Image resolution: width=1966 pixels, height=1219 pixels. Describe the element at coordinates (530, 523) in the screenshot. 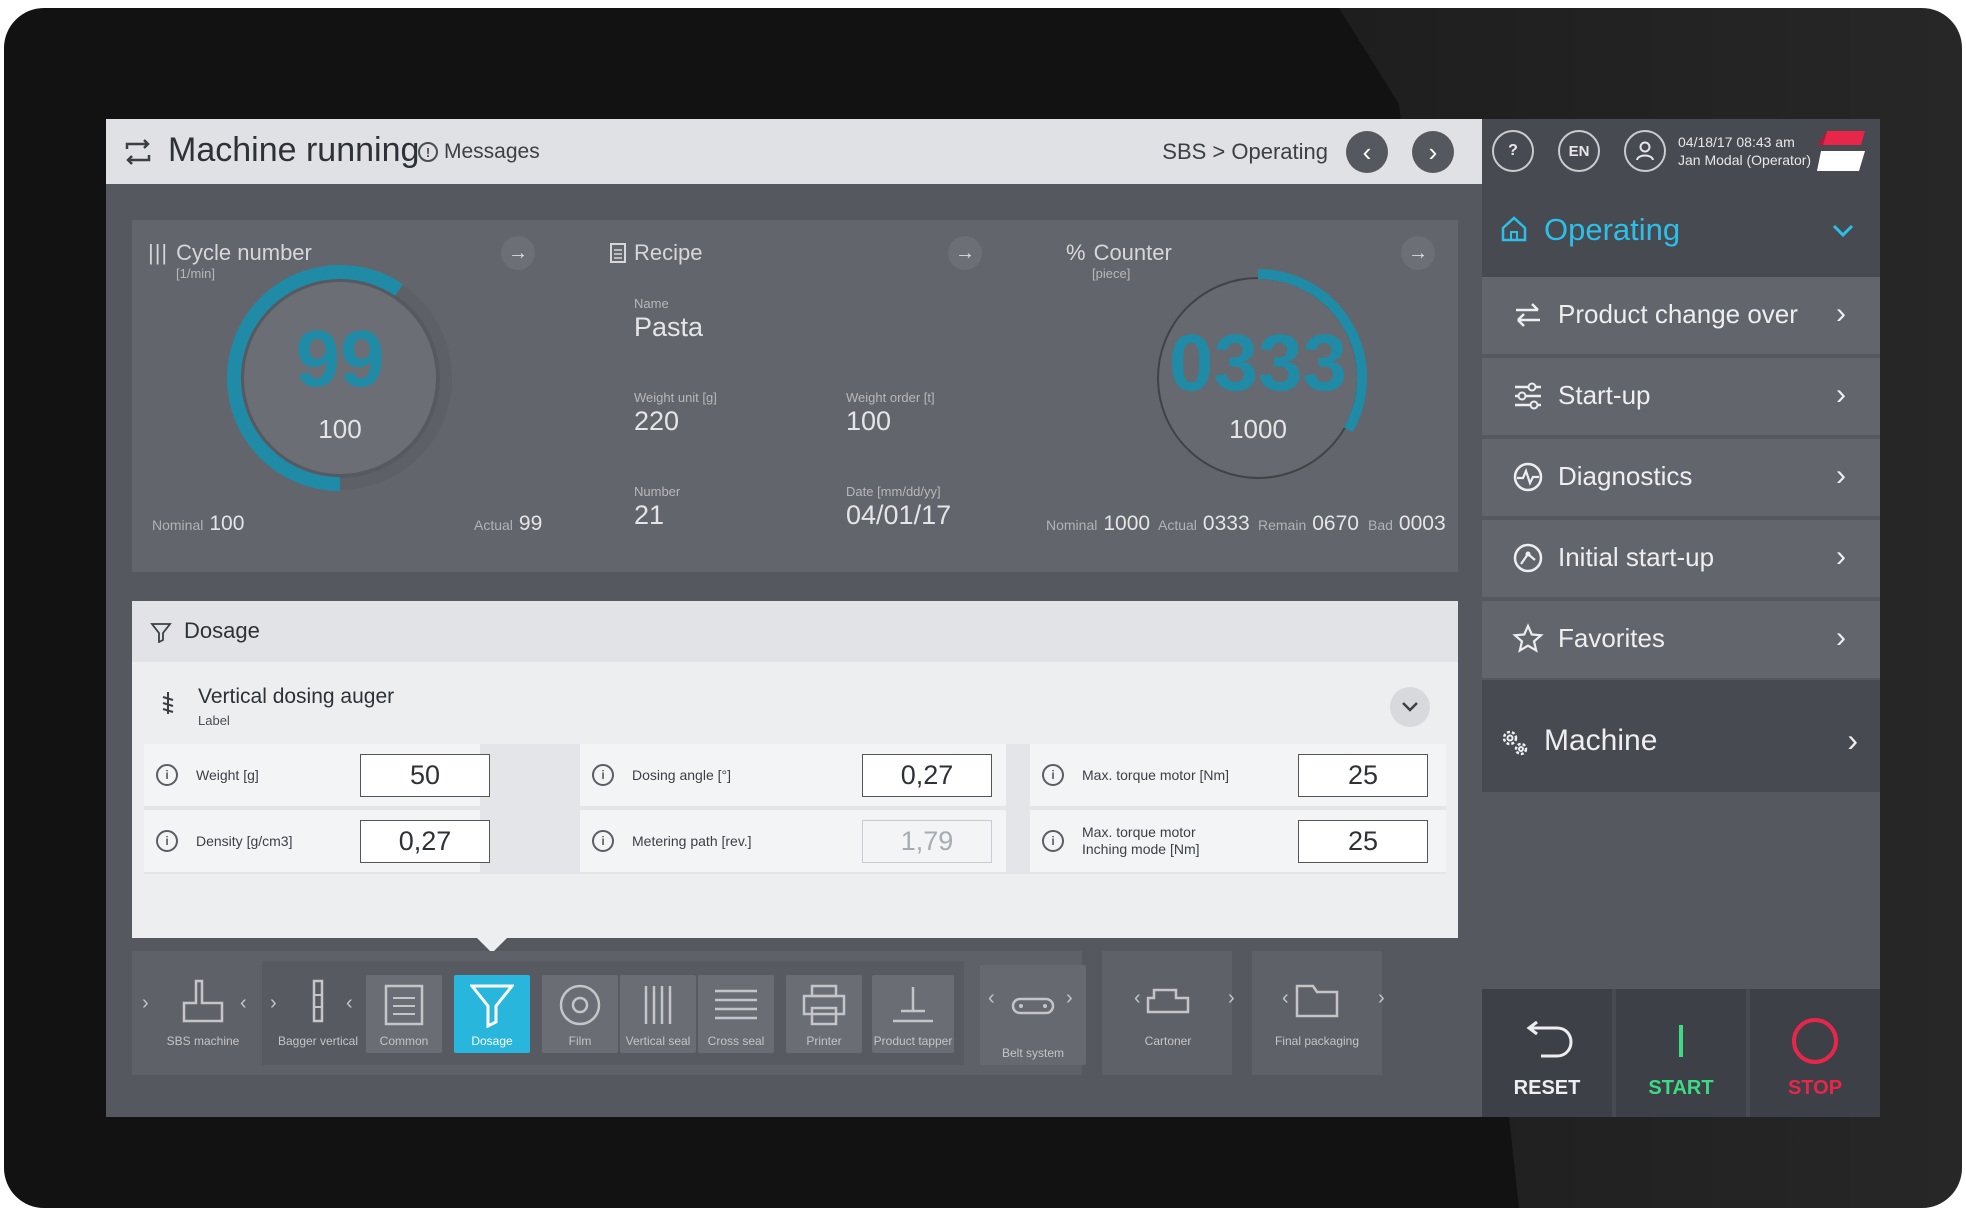

I see `actual-value: 99` at that location.